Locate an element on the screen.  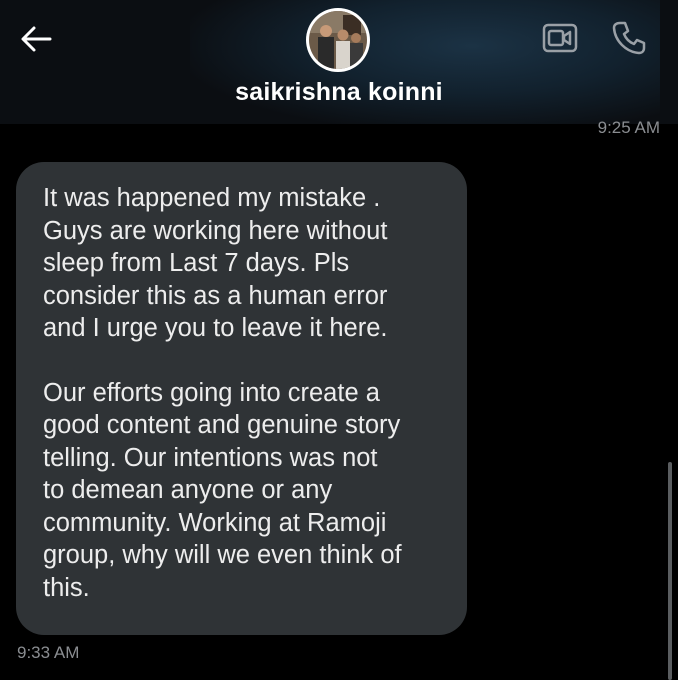
video-camera-icon is located at coordinates (560, 38).